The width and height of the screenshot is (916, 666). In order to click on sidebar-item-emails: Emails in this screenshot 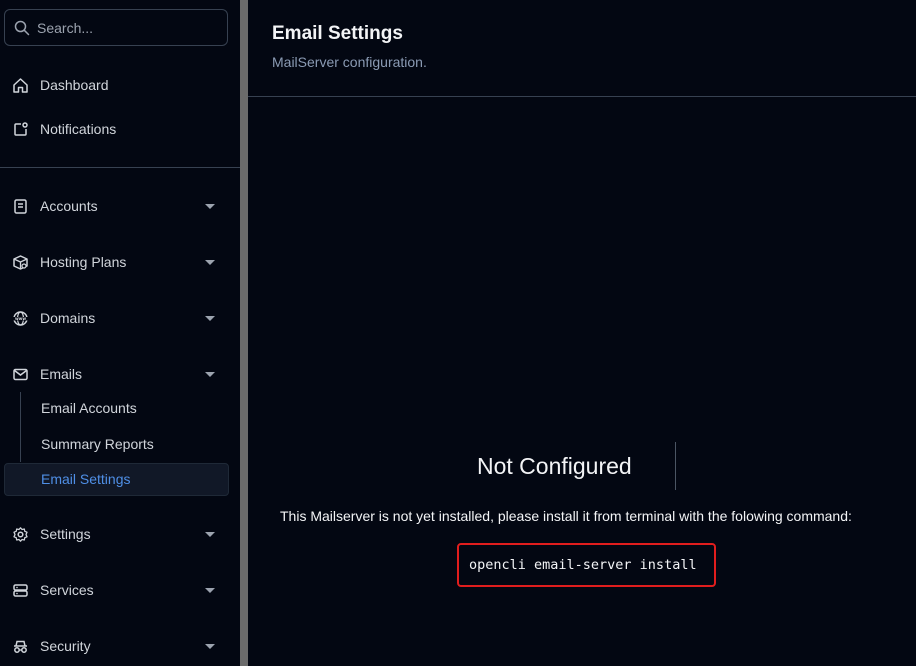, I will do `click(116, 374)`.